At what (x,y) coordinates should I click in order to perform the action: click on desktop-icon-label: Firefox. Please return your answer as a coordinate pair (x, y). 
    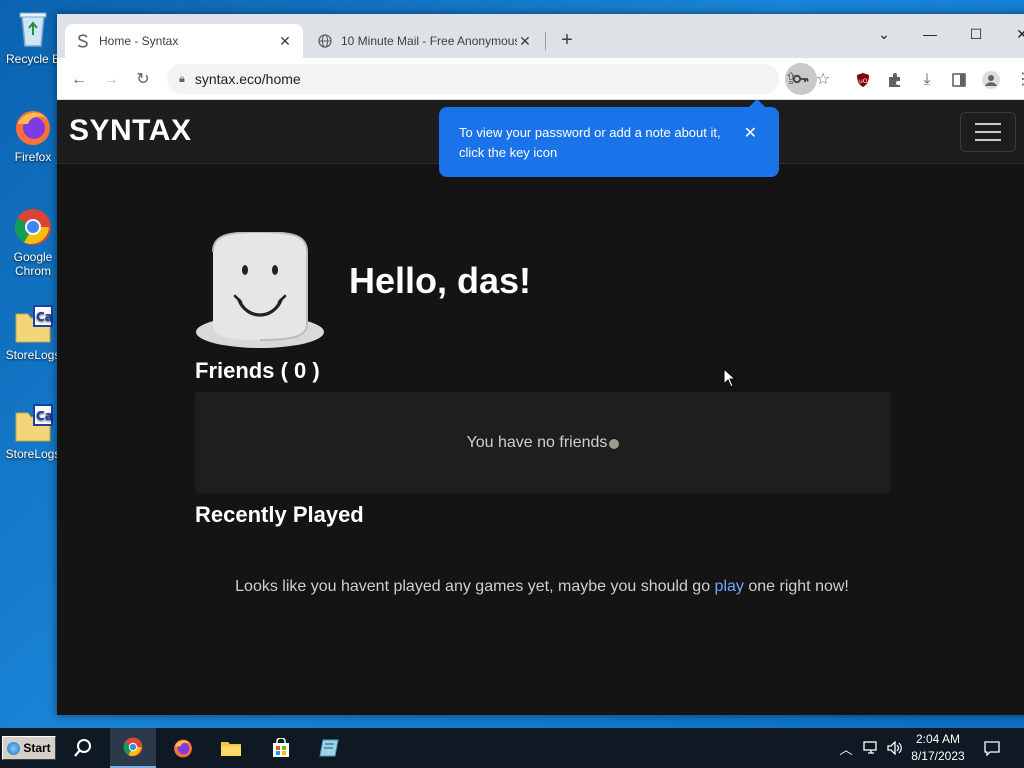
    Looking at the image, I should click on (33, 157).